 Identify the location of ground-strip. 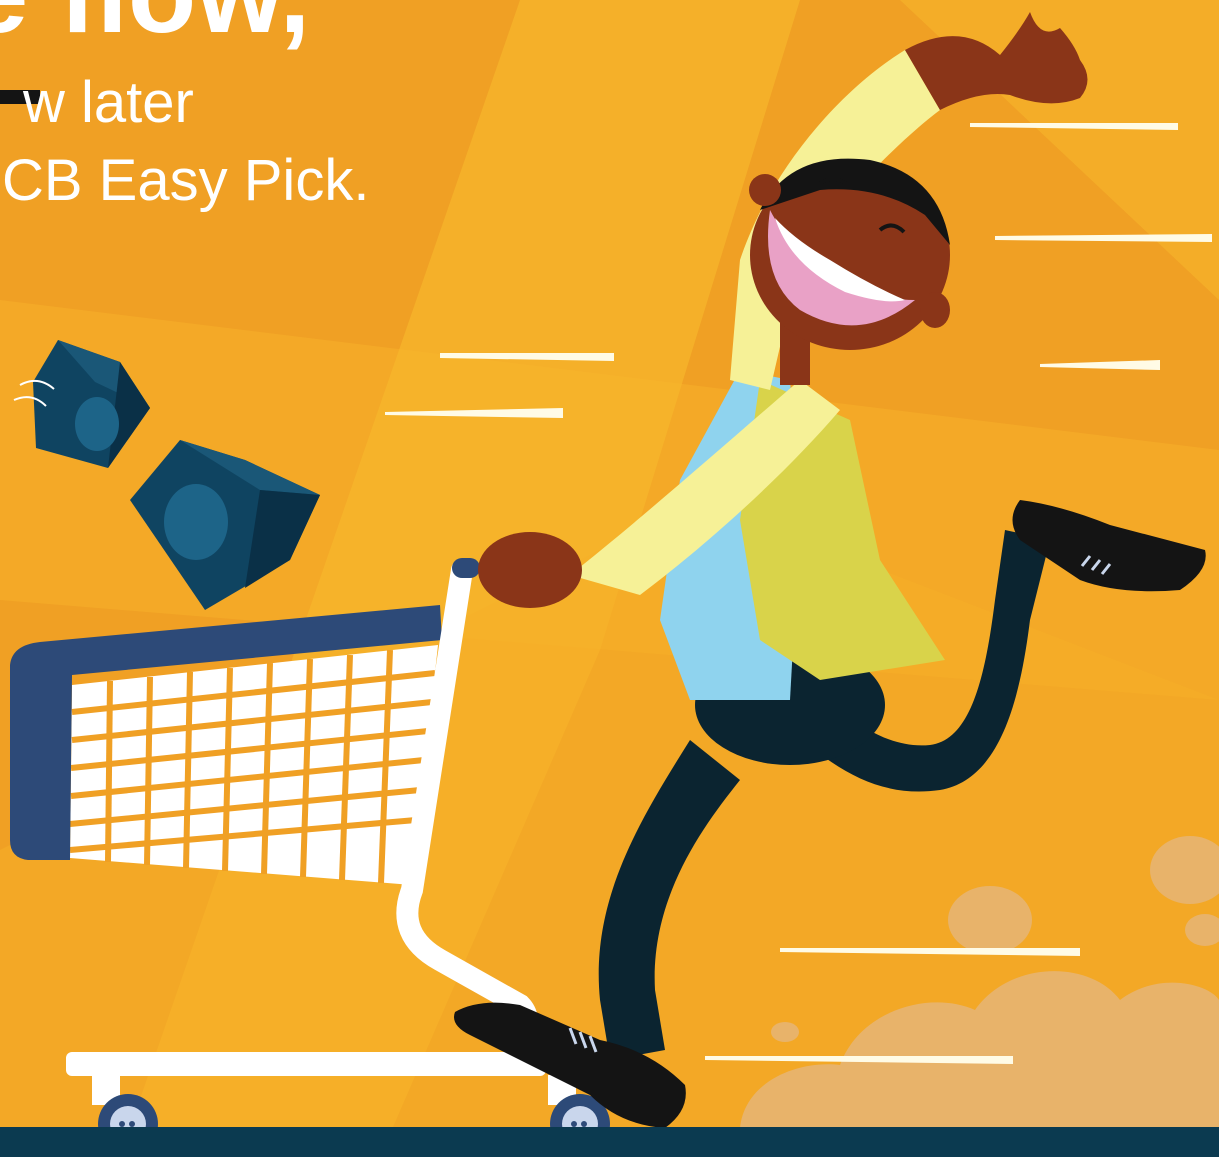
(609, 1142).